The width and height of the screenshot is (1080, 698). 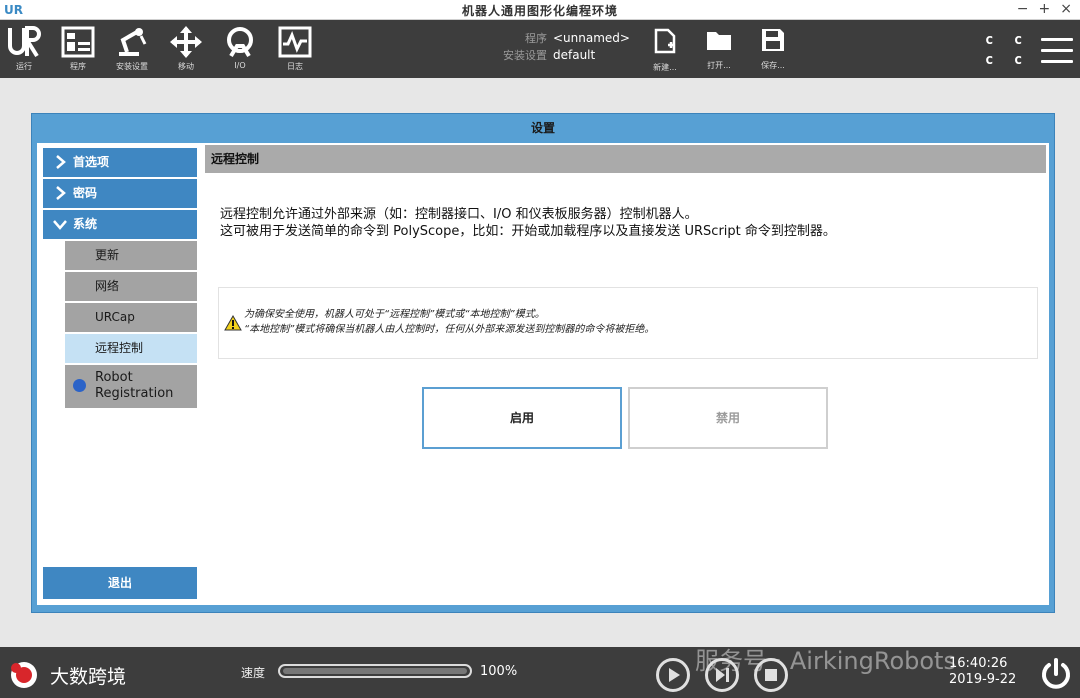 I want to click on sidebar-subitem-robot-registration: Robot Registration, so click(x=131, y=386).